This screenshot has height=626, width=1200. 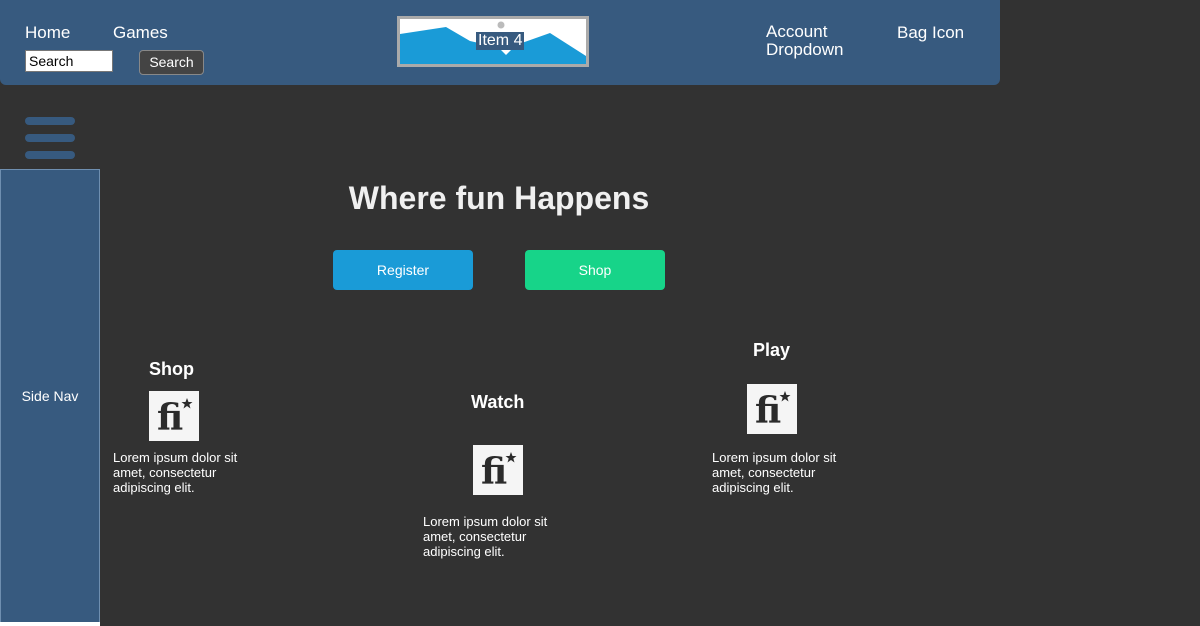 I want to click on side-nav-edge, so click(x=50, y=624).